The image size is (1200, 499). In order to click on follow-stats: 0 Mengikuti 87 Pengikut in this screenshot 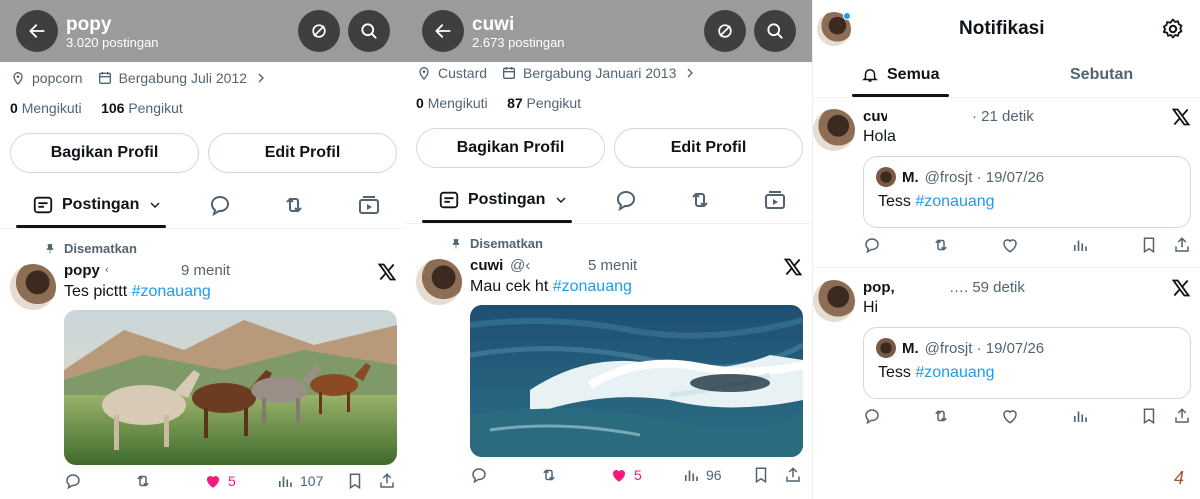, I will do `click(498, 103)`.